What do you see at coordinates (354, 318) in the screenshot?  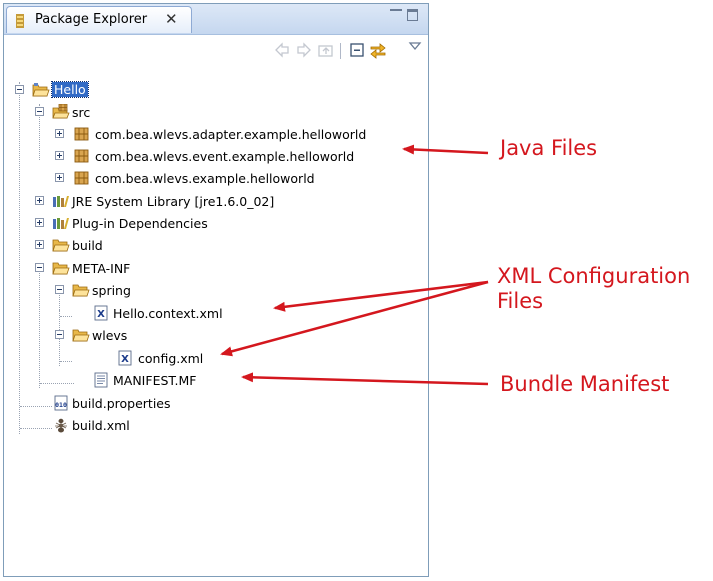 I see `arrow-xml-config` at bounding box center [354, 318].